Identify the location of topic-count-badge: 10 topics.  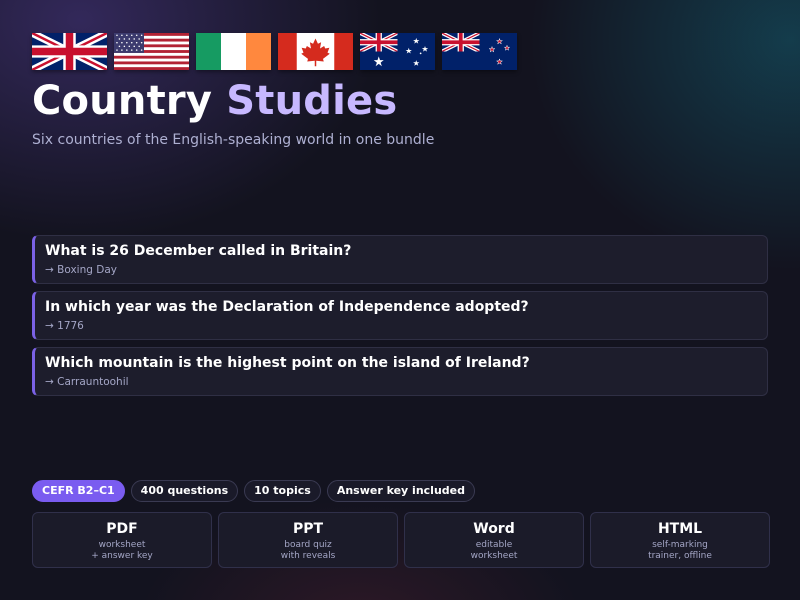
(282, 491).